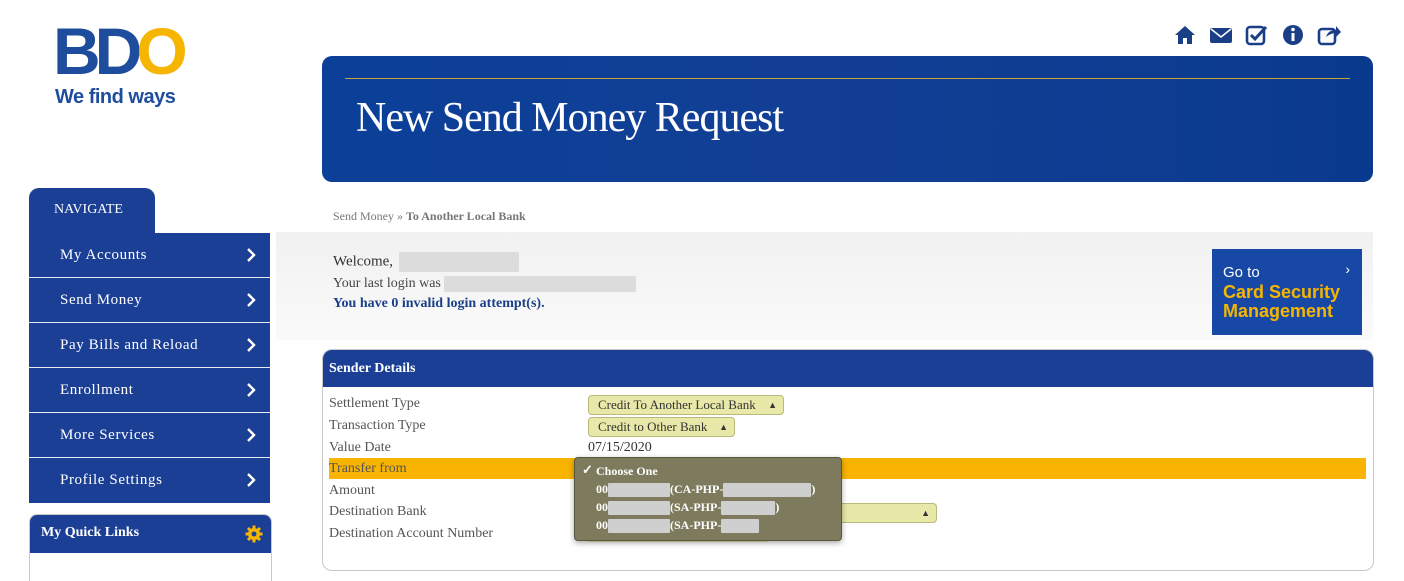 The width and height of the screenshot is (1404, 581). I want to click on top-toolbar, so click(1257, 35).